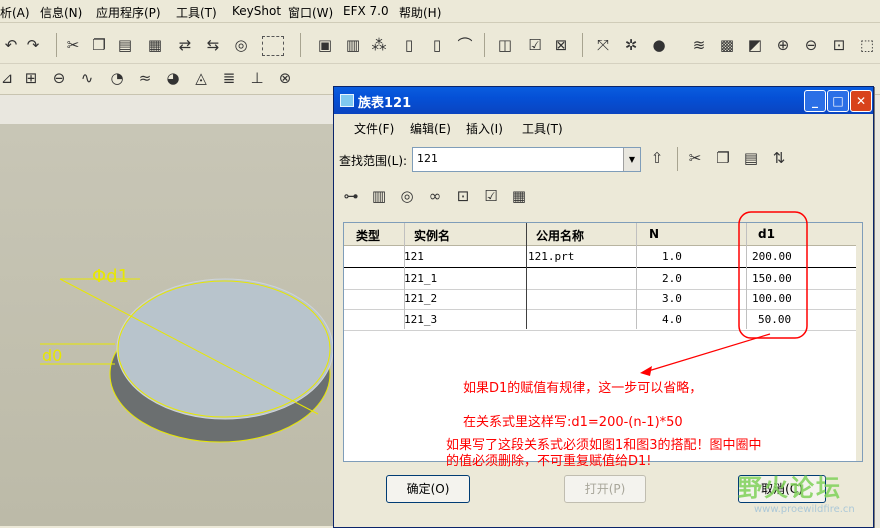  Describe the element at coordinates (374, 128) in the screenshot. I see `dialog-menu-file: 文件(F)` at that location.